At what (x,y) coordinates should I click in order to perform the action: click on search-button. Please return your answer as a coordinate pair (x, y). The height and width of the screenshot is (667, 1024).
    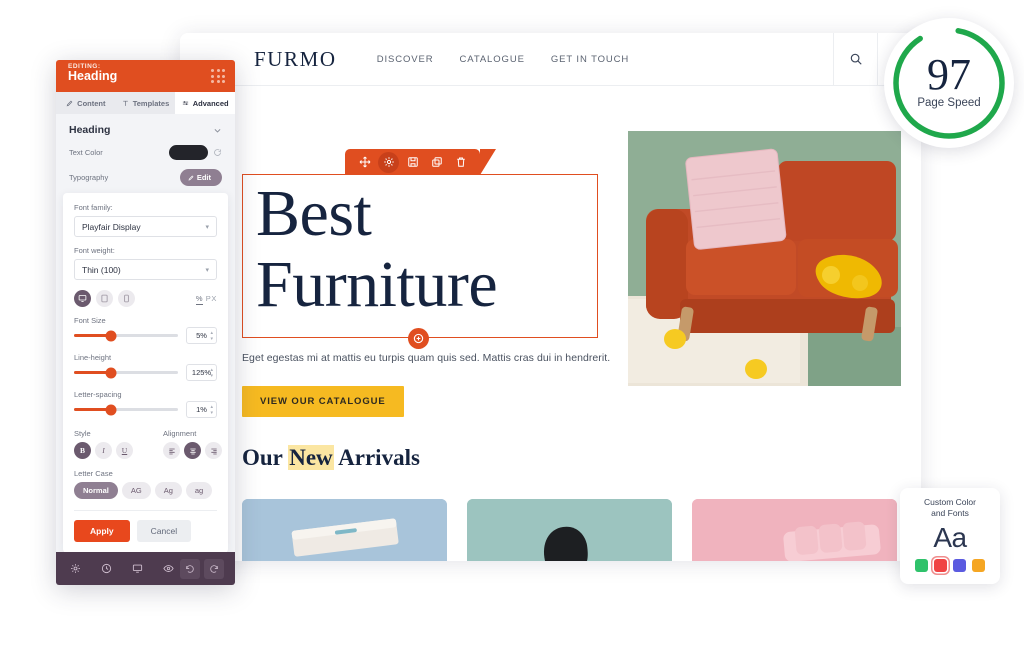
    Looking at the image, I should click on (855, 59).